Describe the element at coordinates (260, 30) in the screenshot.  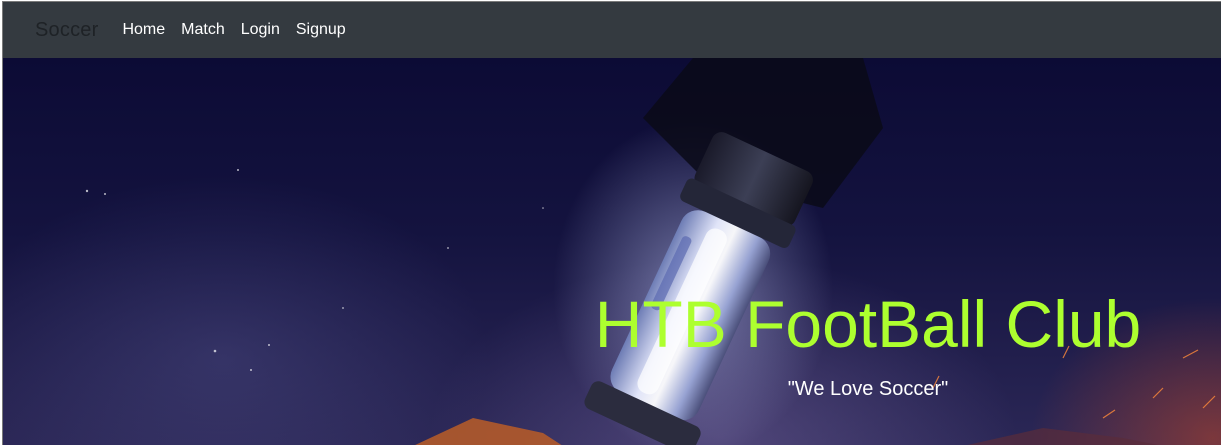
I see `nav-link-login: Login` at that location.